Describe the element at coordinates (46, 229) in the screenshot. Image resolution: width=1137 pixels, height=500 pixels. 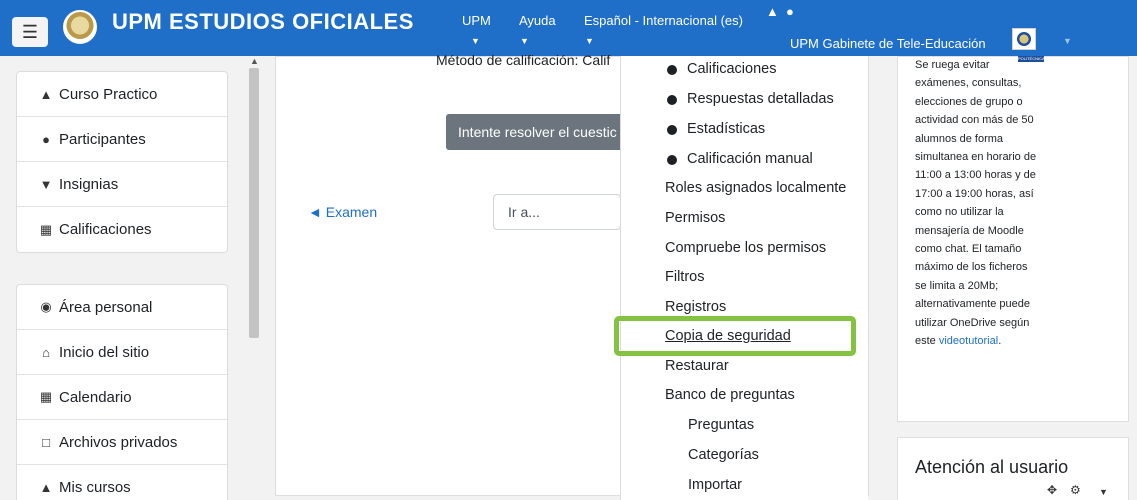
I see `table-icon: ▦` at that location.